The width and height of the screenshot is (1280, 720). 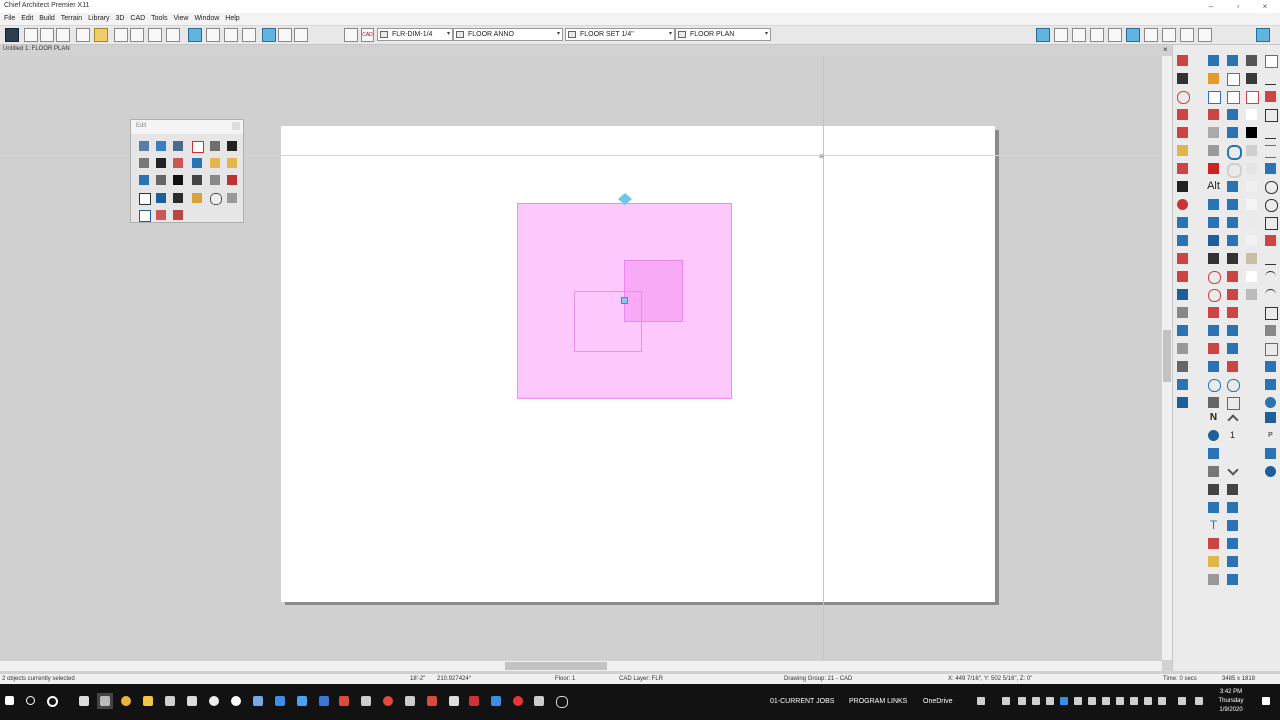 What do you see at coordinates (1213, 417) in the screenshot?
I see `north-pointer-label: N` at bounding box center [1213, 417].